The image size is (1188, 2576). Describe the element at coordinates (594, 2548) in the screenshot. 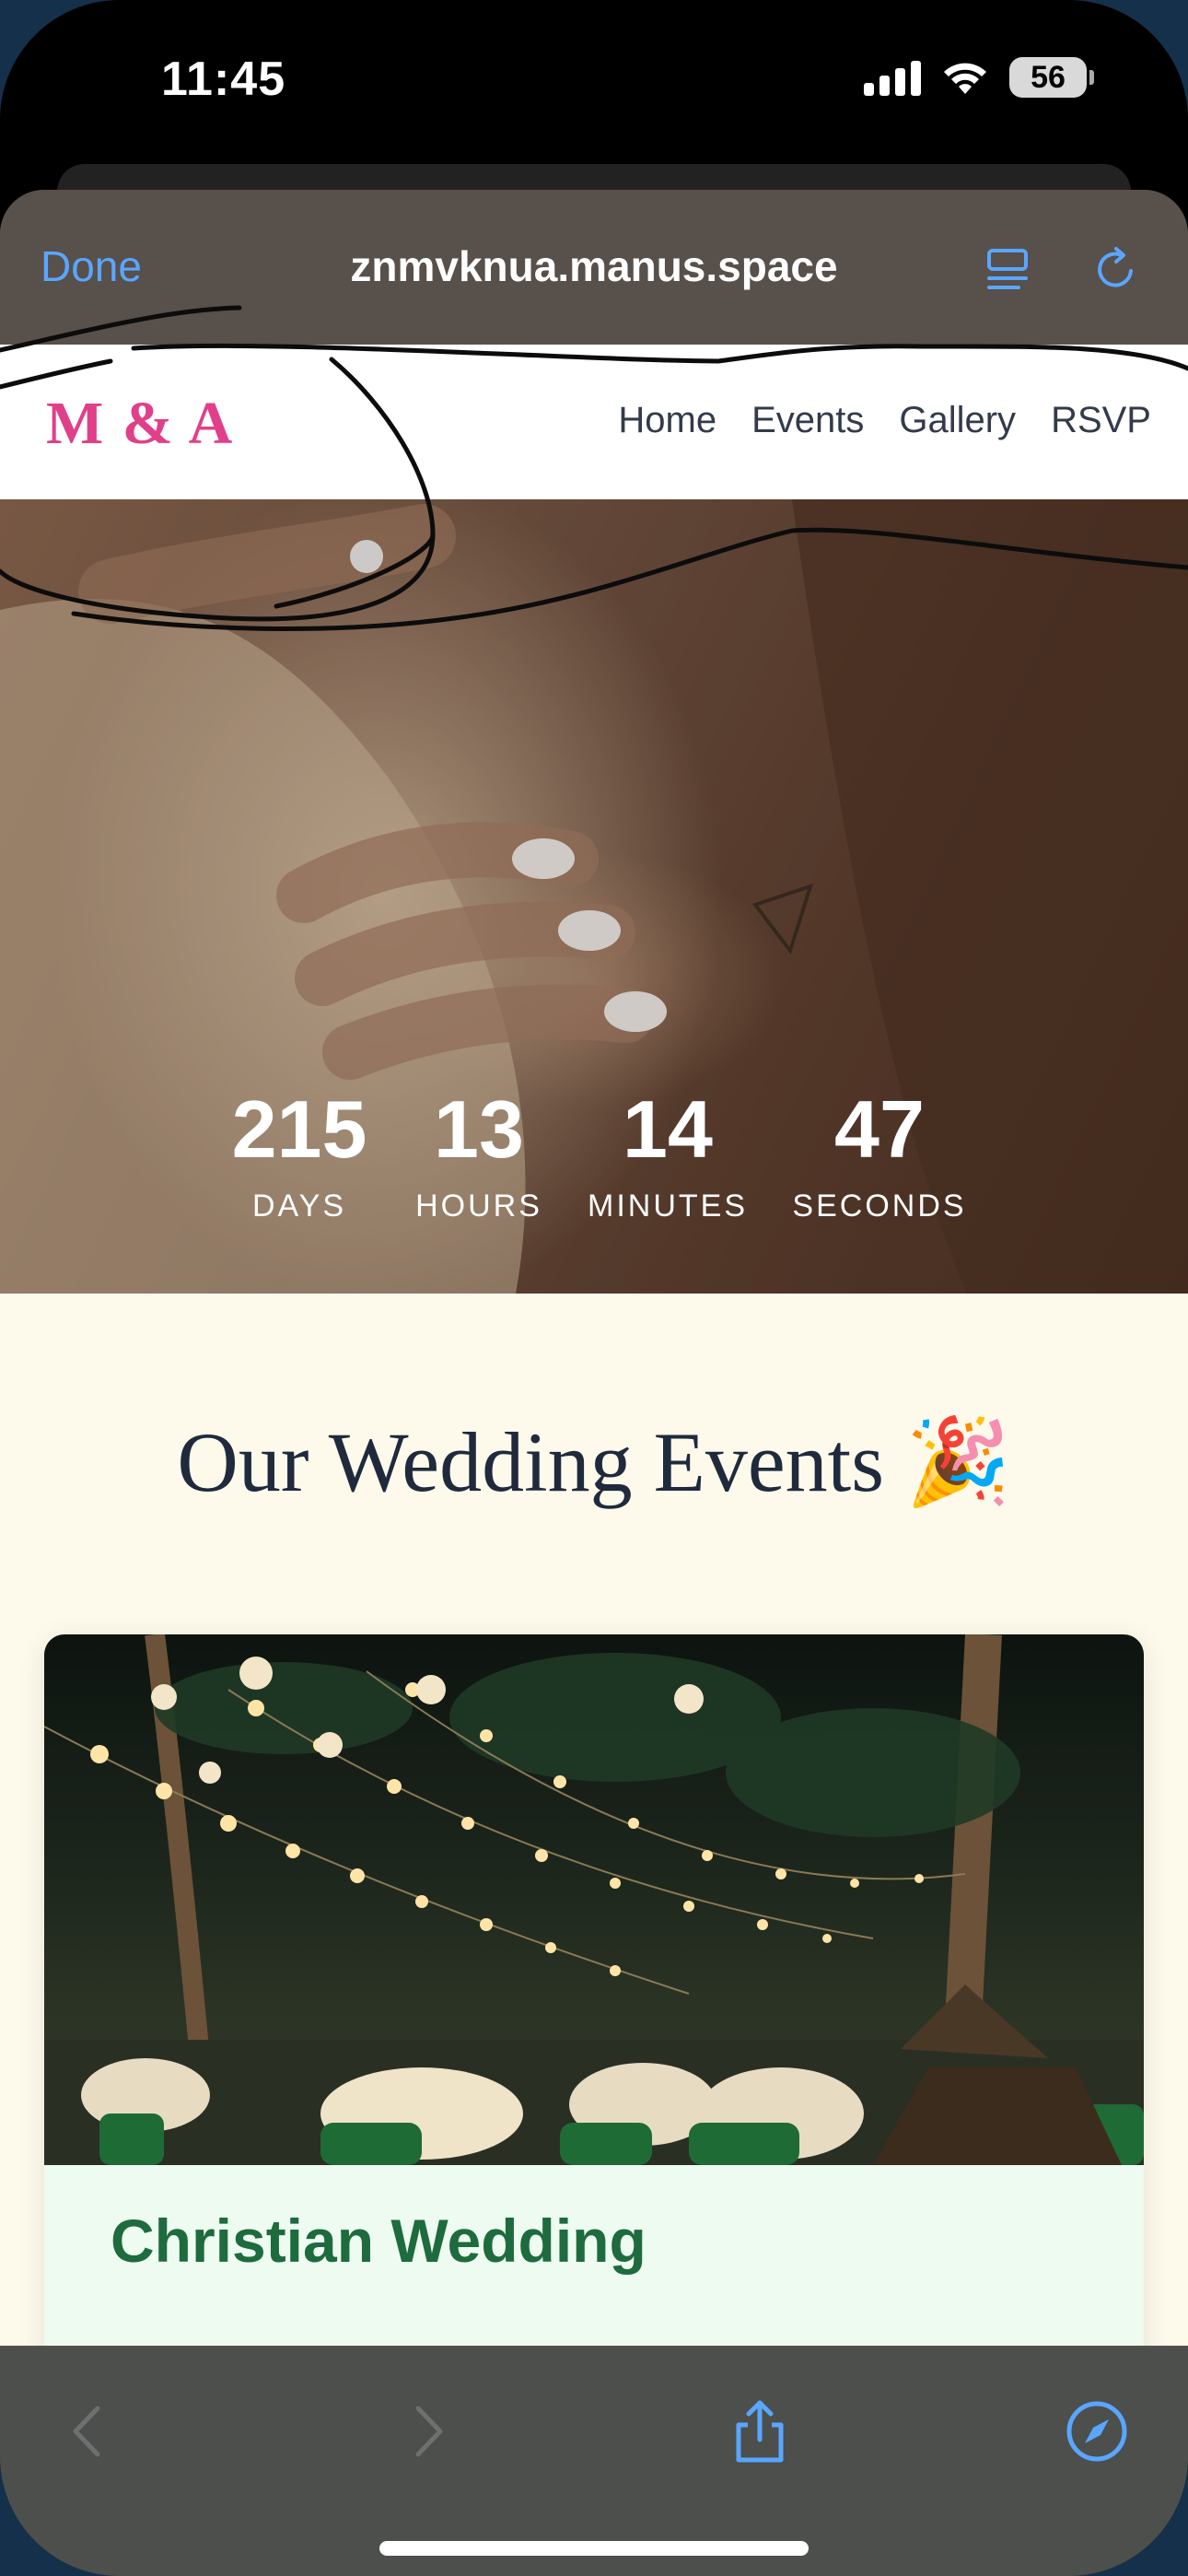

I see `home-indicator` at that location.